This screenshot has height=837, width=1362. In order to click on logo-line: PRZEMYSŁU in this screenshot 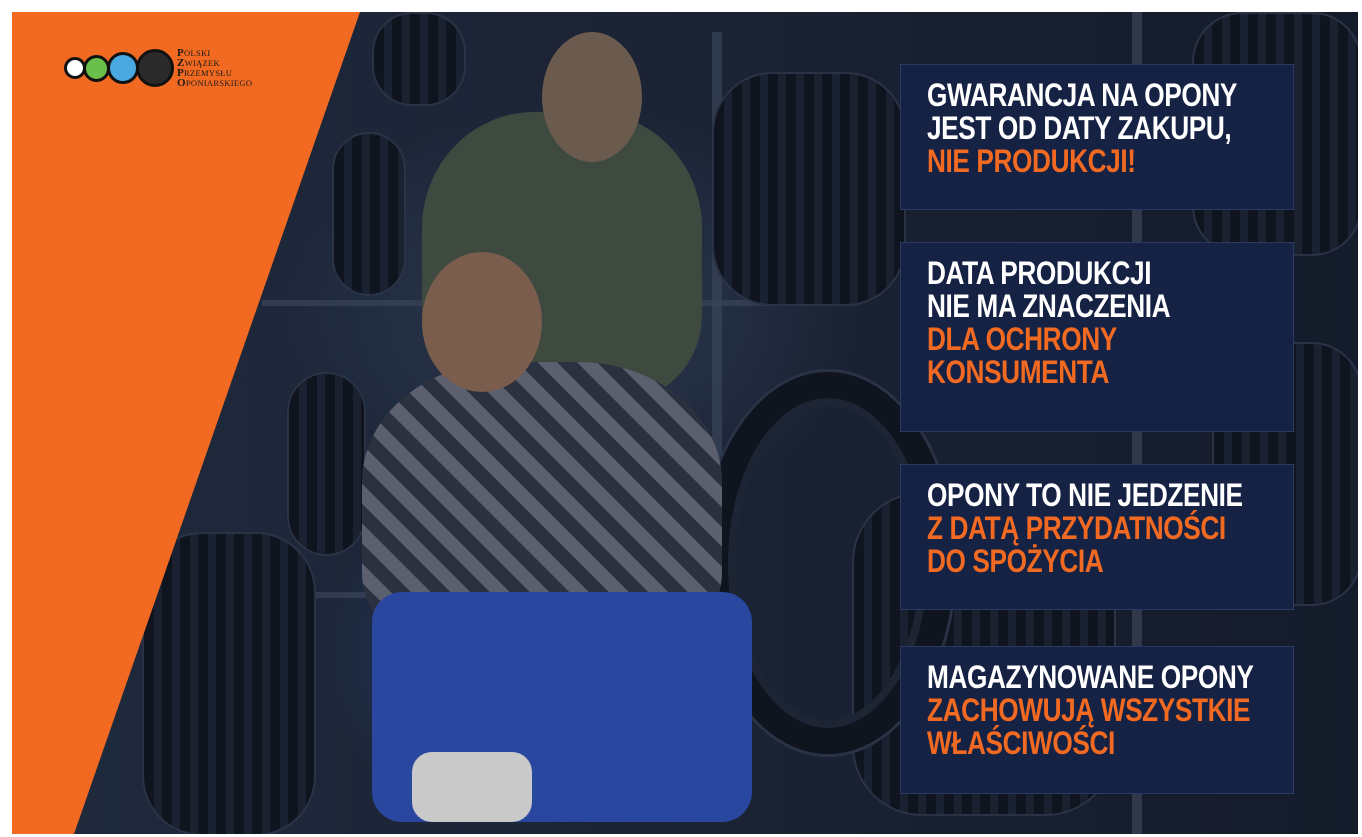, I will do `click(205, 73)`.